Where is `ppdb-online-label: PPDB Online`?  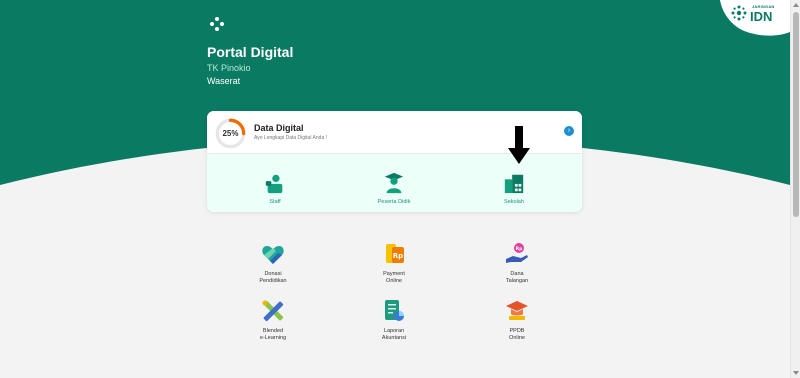 ppdb-online-label: PPDB Online is located at coordinates (517, 334).